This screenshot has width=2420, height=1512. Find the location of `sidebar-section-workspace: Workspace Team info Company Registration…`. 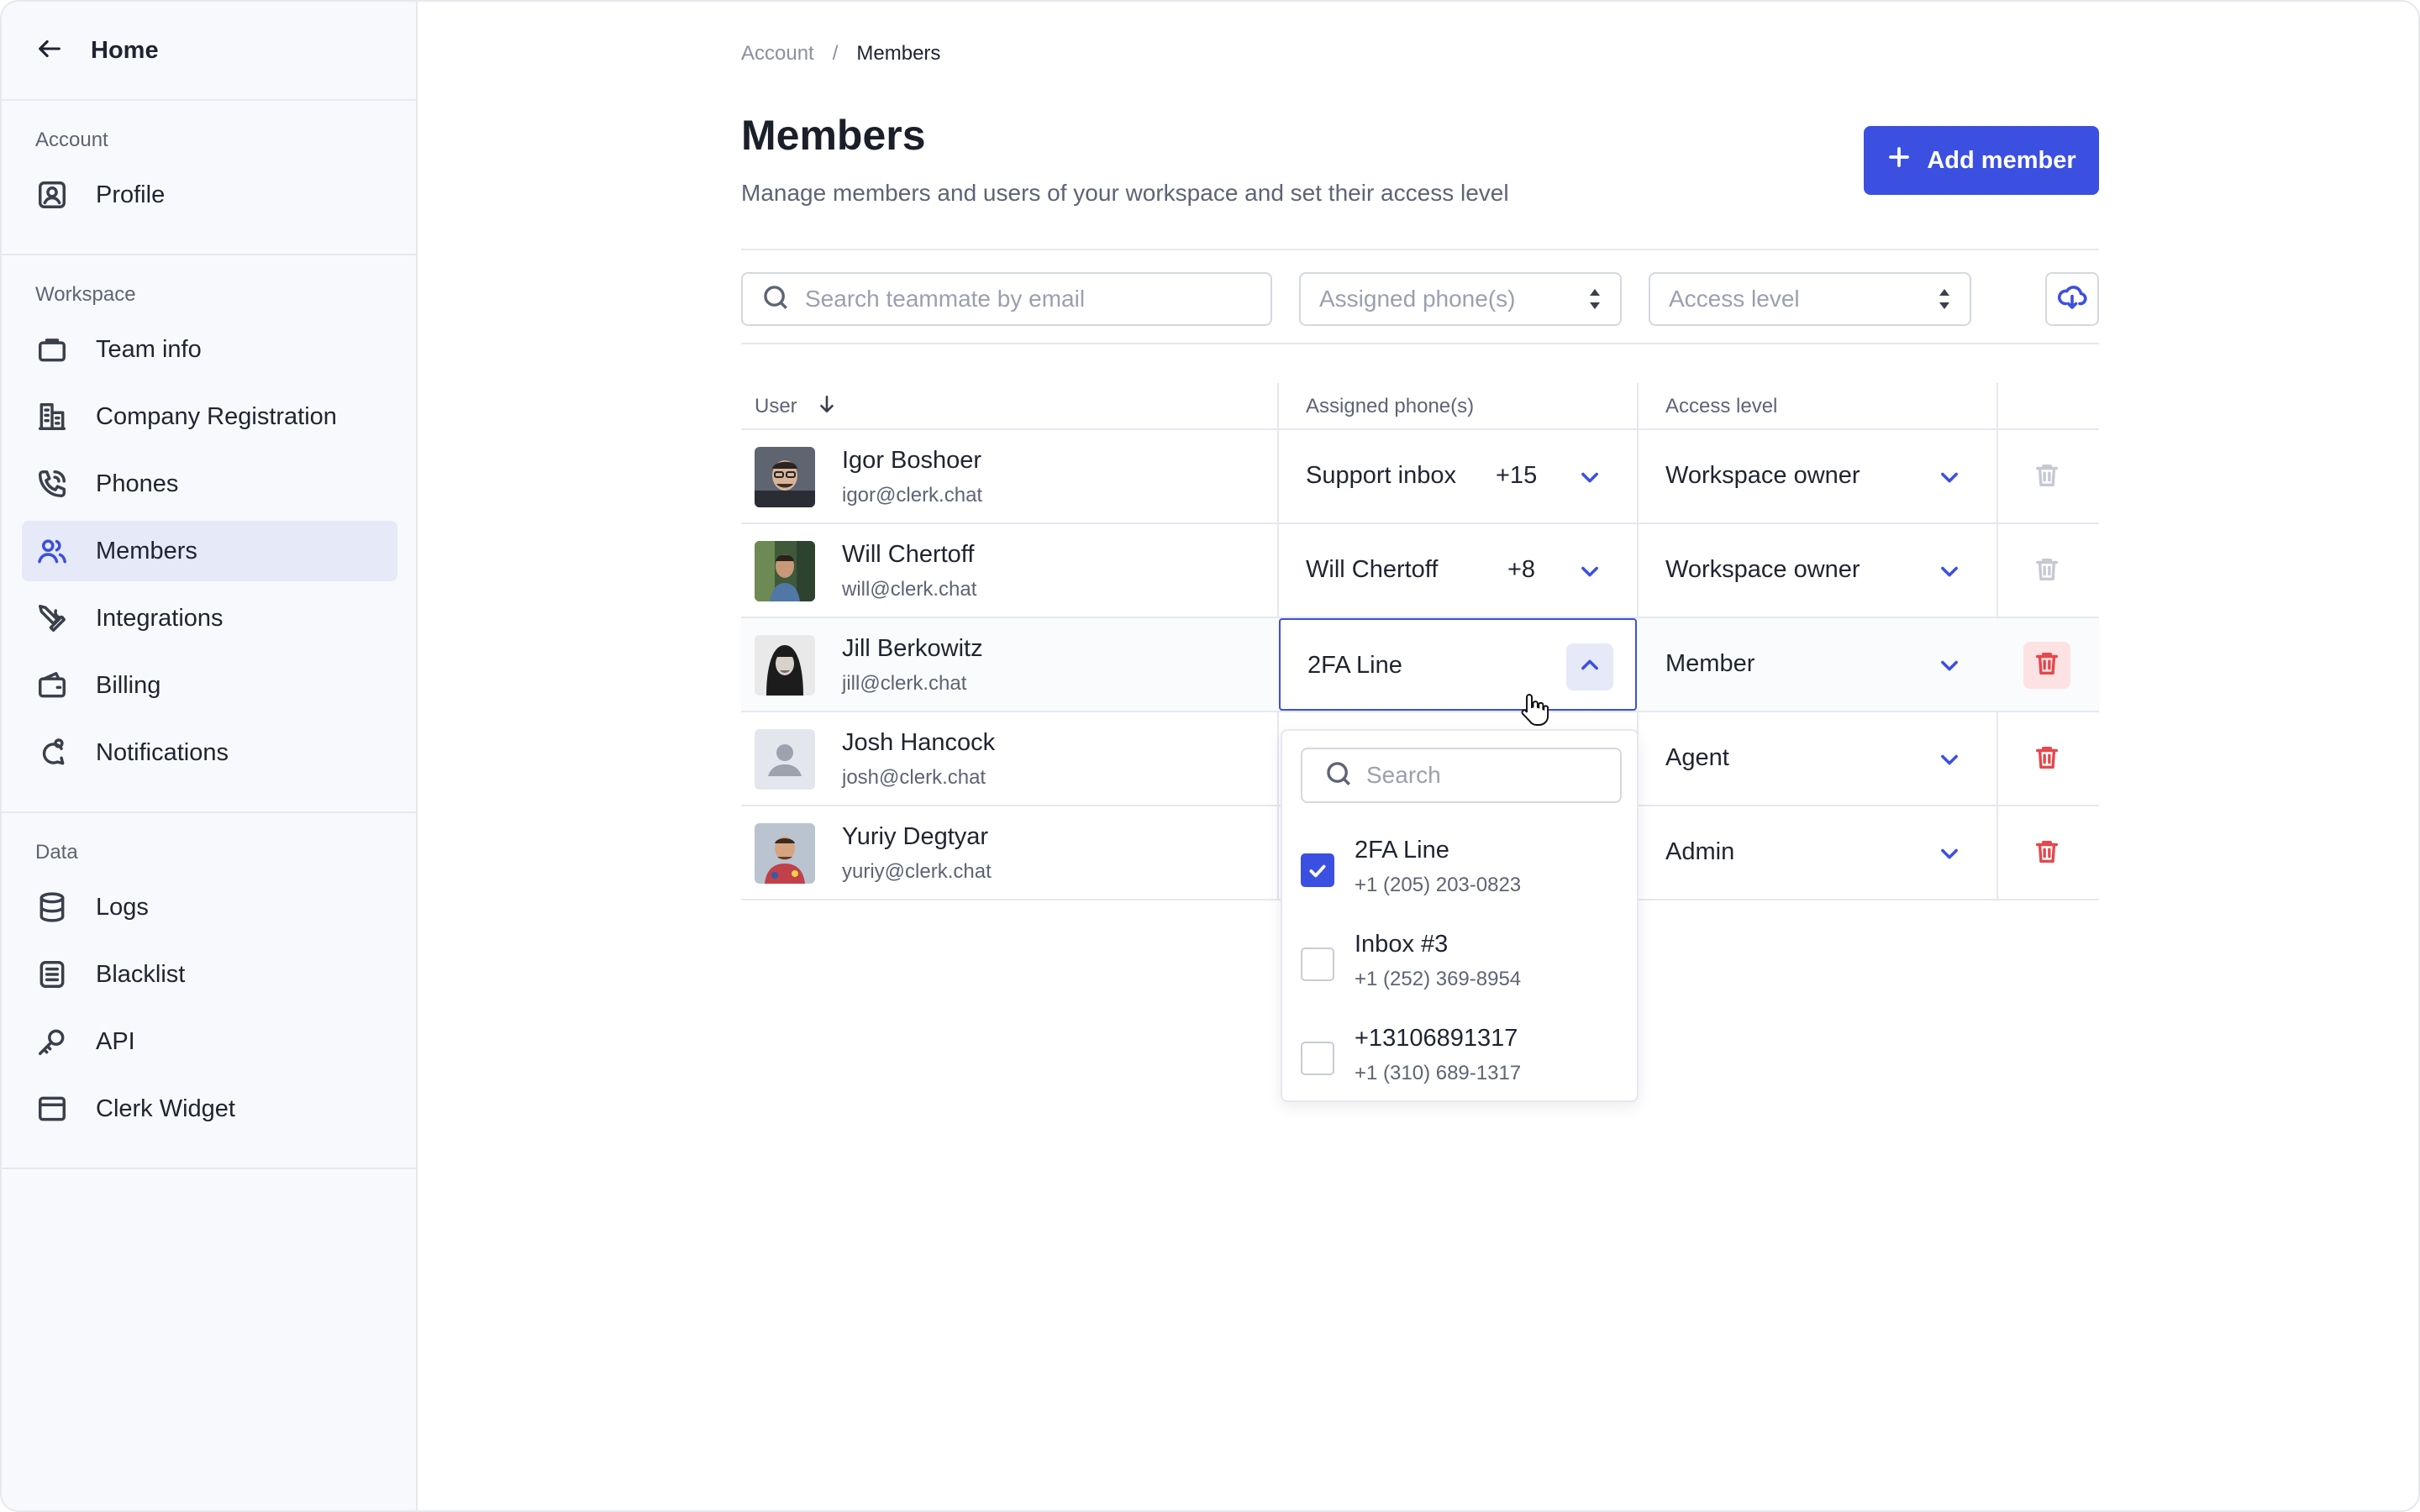

sidebar-section-workspace: Workspace Team info Company Registration… is located at coordinates (209, 534).